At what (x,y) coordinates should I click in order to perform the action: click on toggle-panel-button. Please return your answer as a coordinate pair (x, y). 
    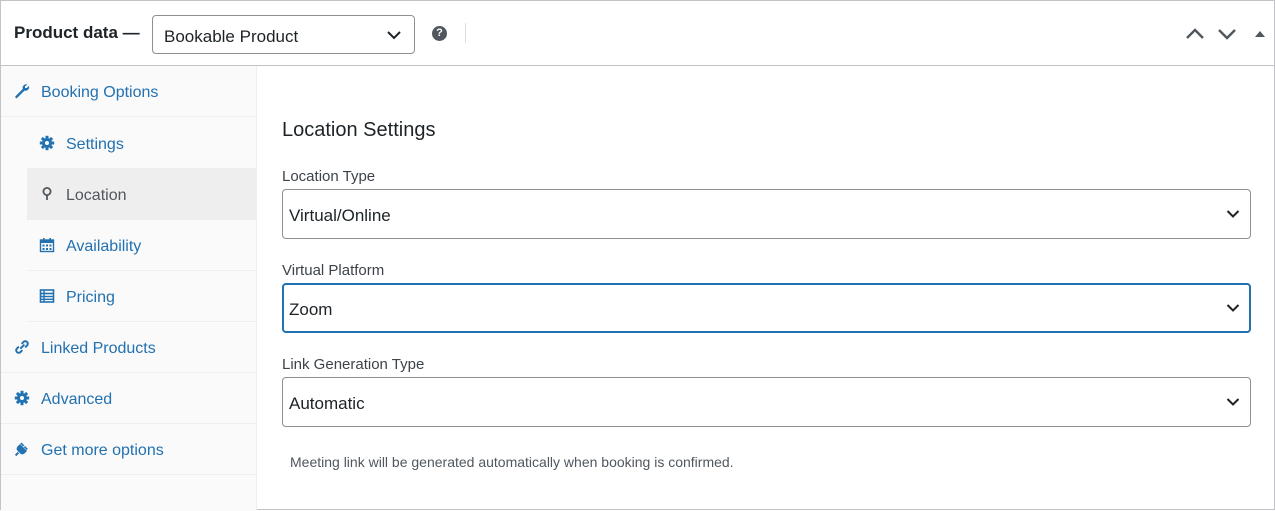
    Looking at the image, I should click on (1260, 34).